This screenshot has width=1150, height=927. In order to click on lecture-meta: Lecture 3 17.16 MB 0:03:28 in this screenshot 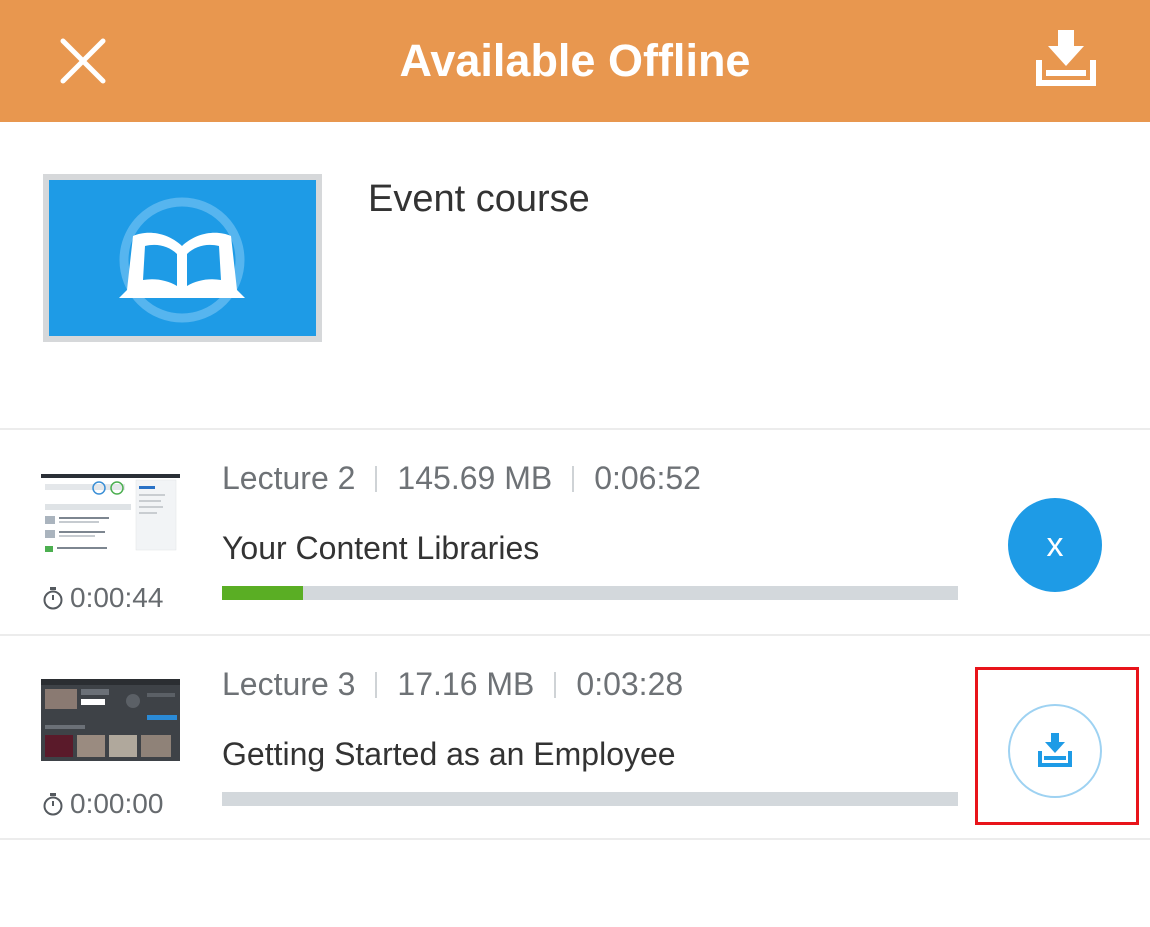, I will do `click(452, 684)`.